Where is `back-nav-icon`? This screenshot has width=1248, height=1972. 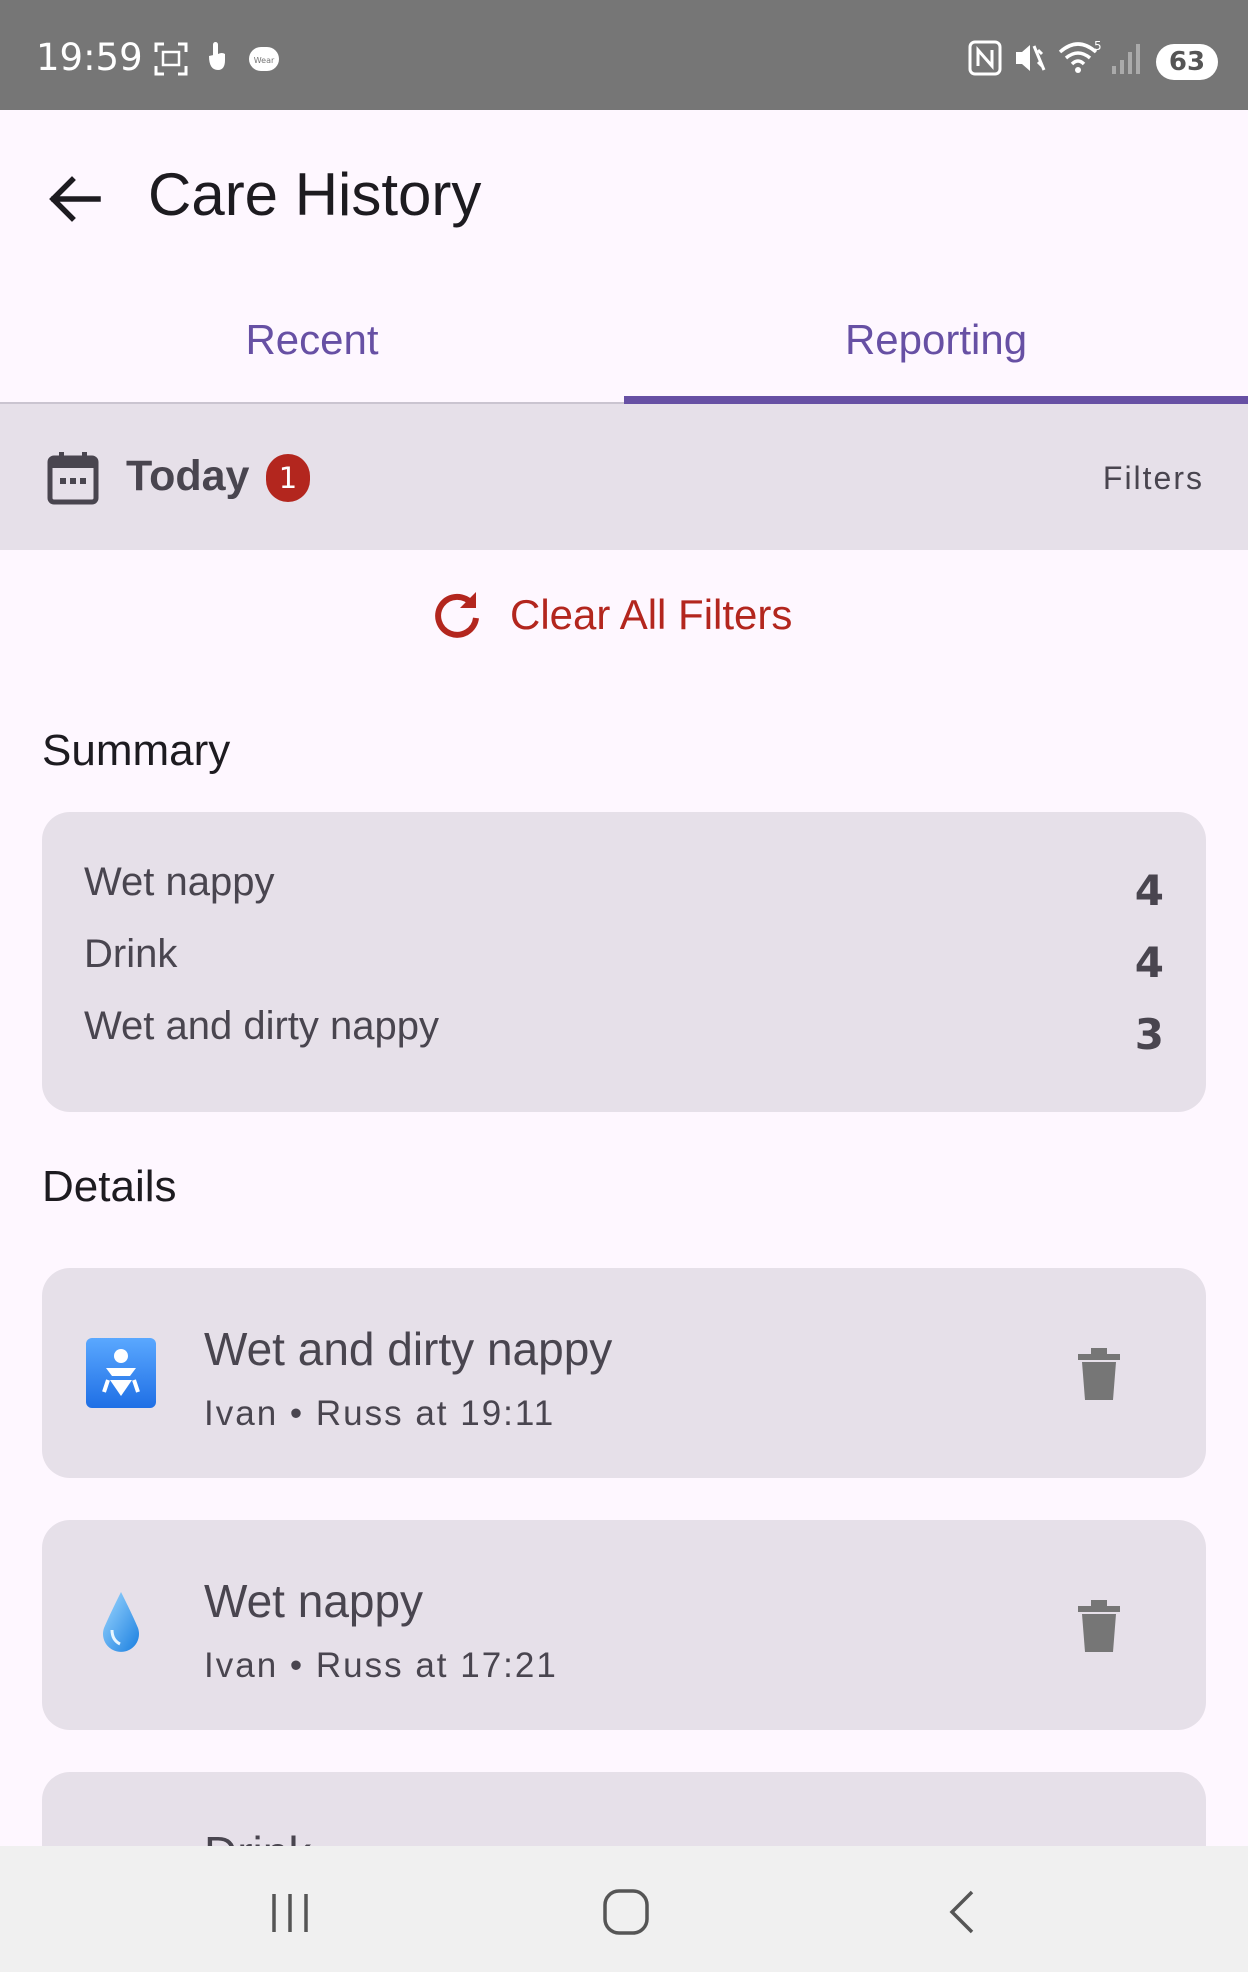 back-nav-icon is located at coordinates (962, 1912).